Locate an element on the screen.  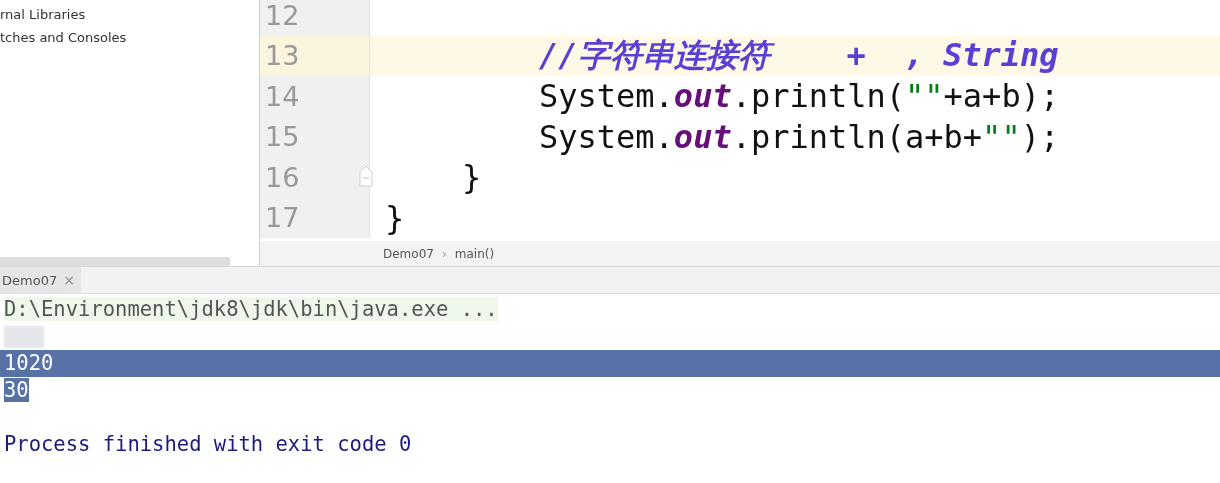
line-number: 14 is located at coordinates (282, 96).